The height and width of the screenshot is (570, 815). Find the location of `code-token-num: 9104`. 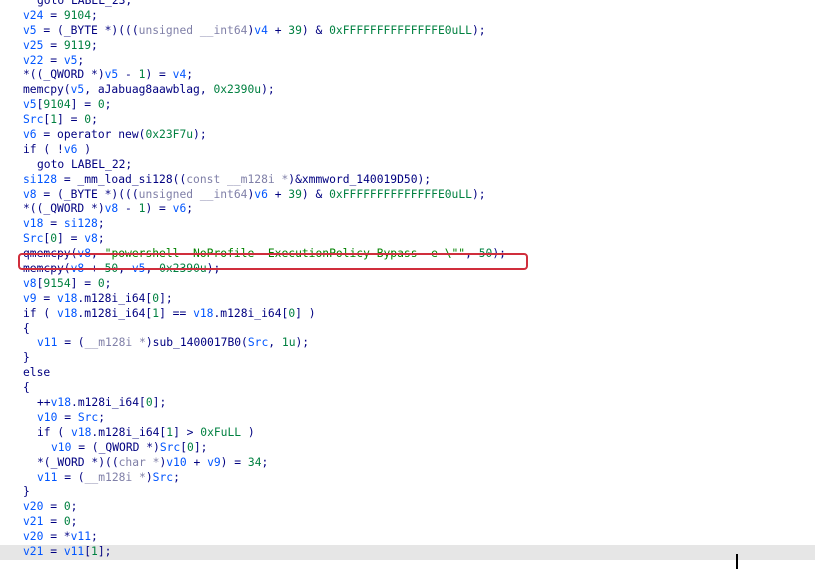

code-token-num: 9104 is located at coordinates (77, 15).